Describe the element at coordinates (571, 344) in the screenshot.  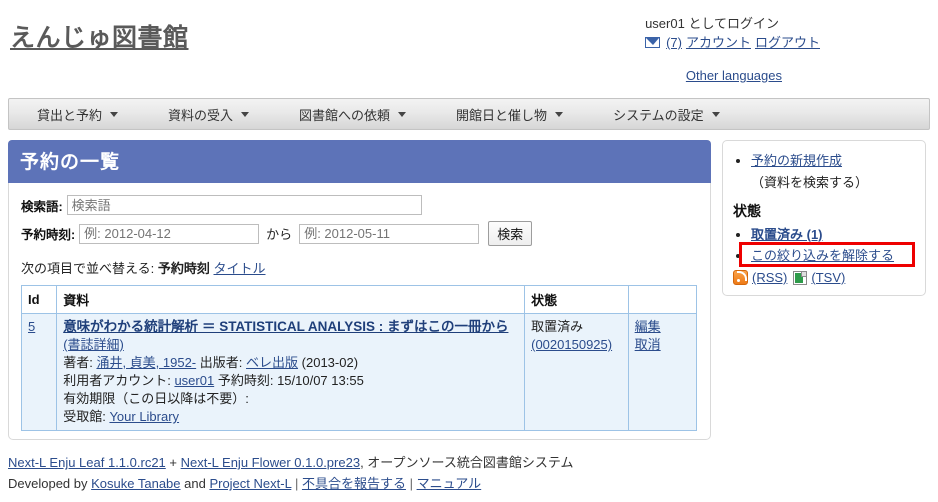
I see `state-code-link: (0020150925)` at that location.